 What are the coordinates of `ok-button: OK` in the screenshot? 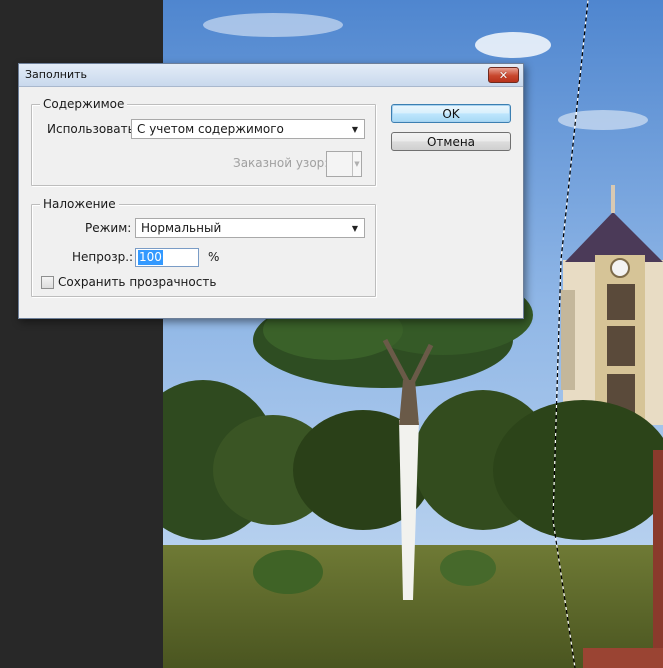 It's located at (451, 113).